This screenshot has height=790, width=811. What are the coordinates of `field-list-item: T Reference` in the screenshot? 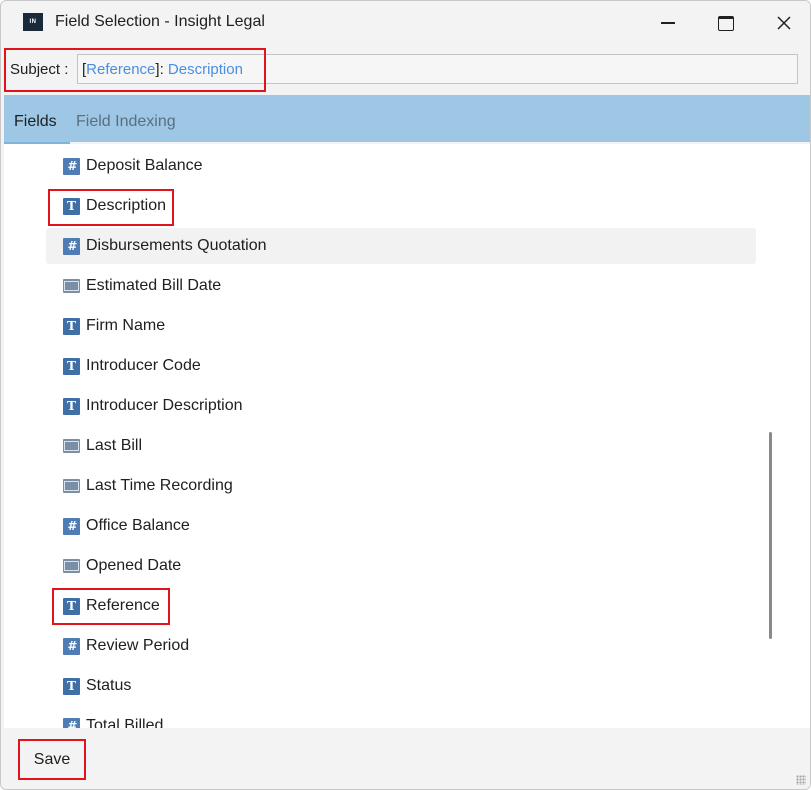 It's located at (401, 606).